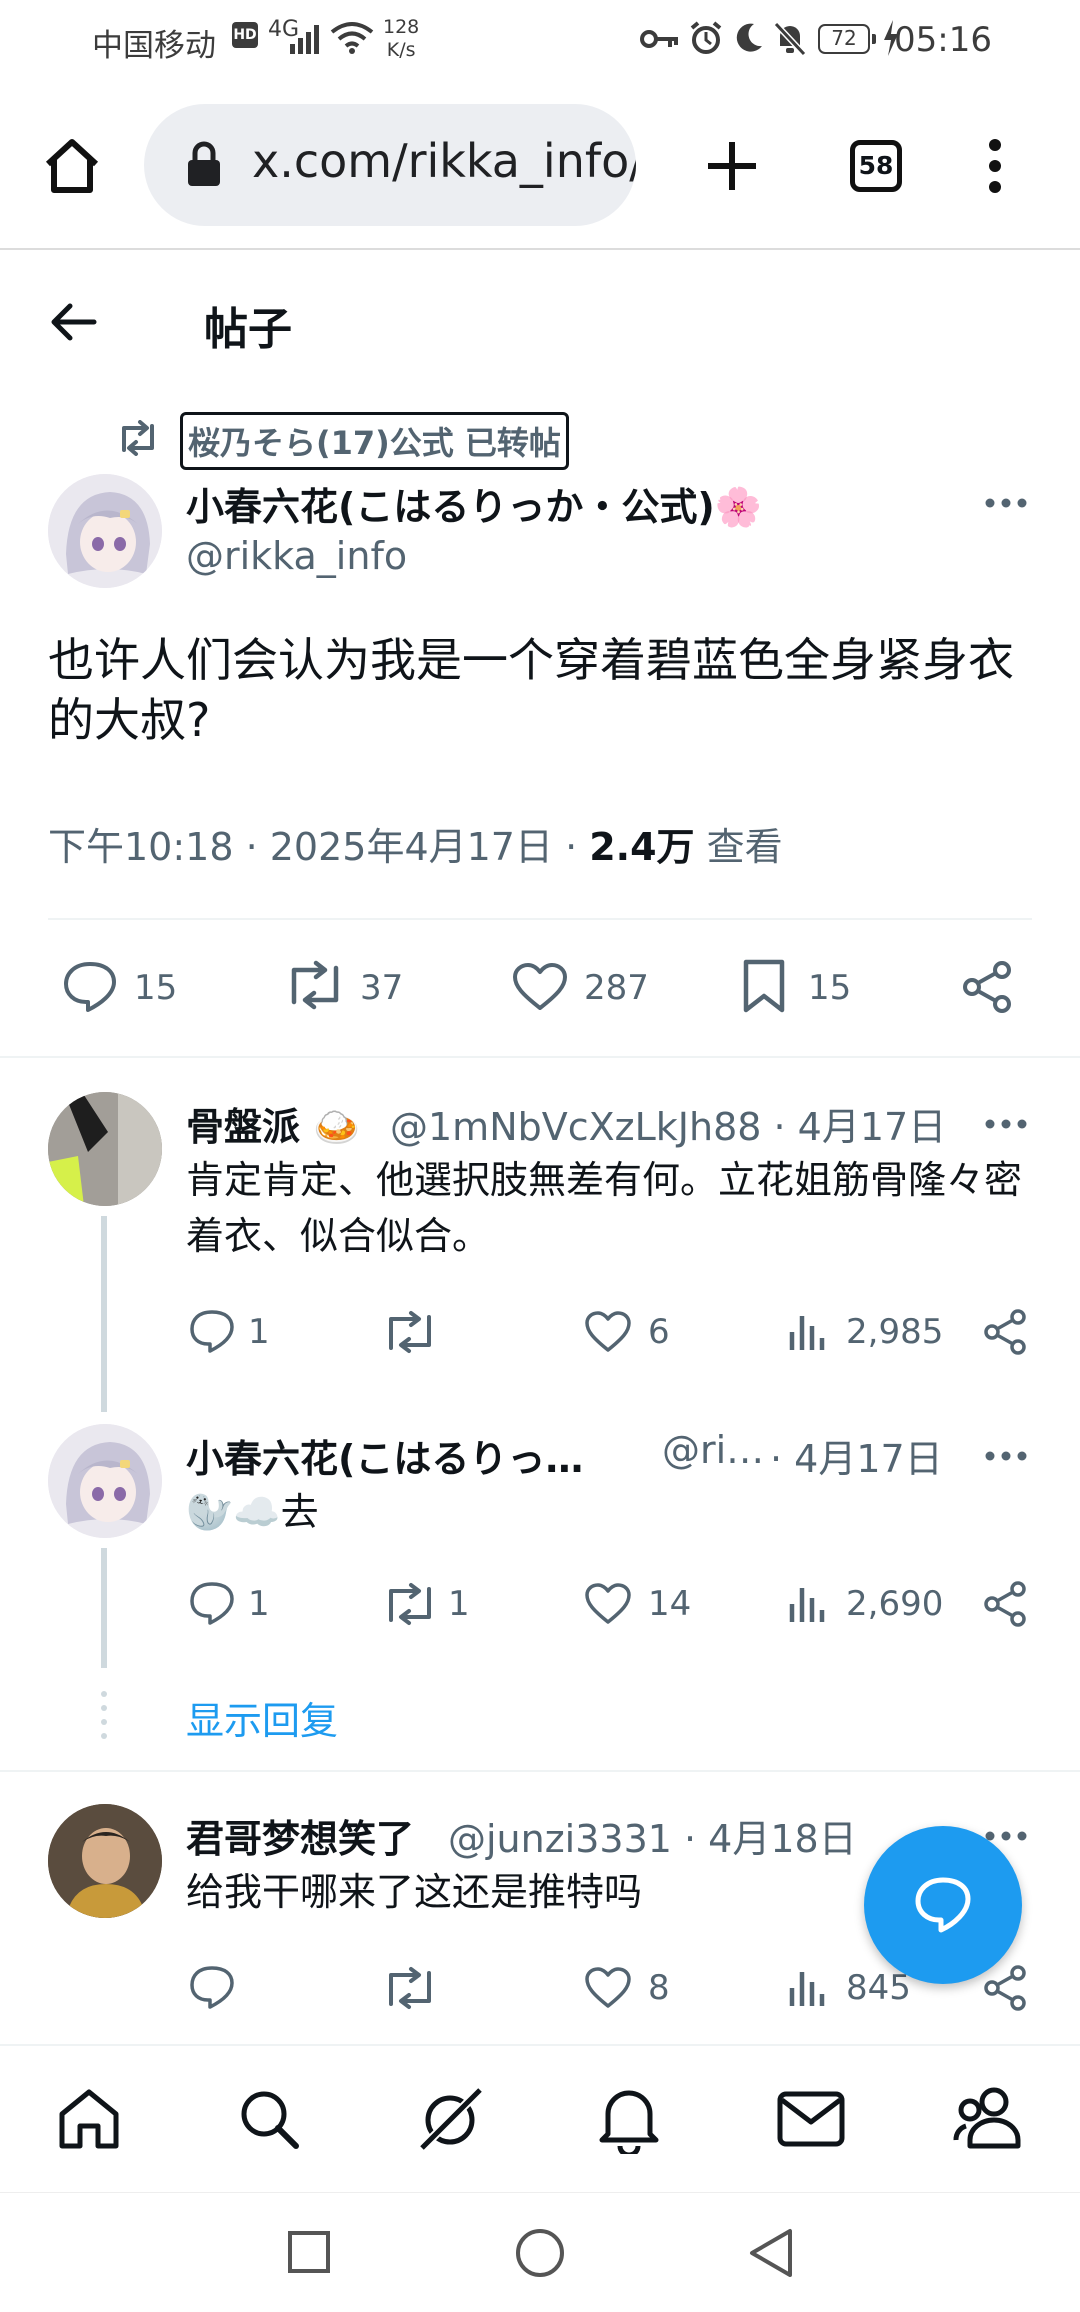  I want to click on recents-button-icon, so click(309, 2252).